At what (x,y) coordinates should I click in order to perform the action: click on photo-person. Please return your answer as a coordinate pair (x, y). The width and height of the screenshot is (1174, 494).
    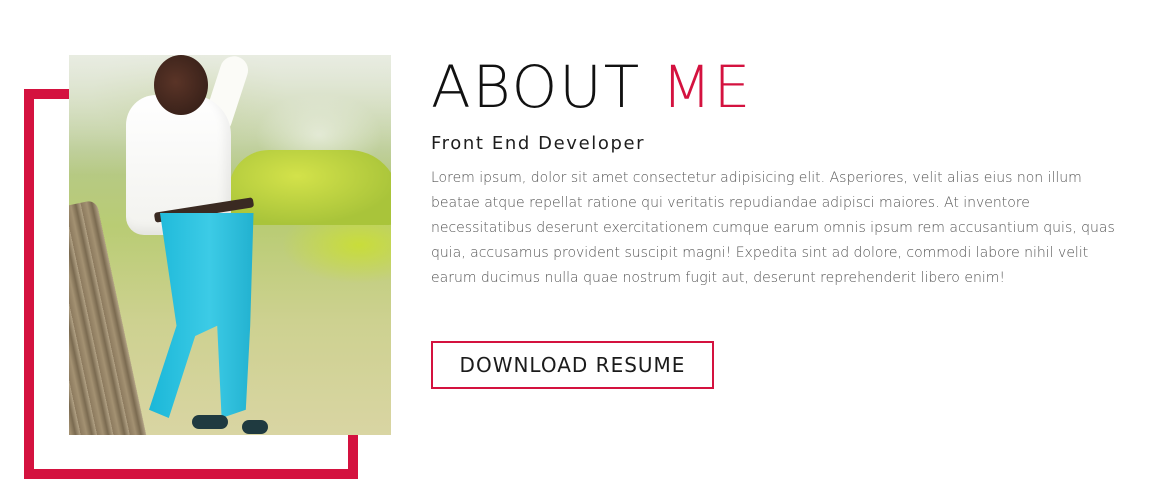
    Looking at the image, I should click on (209, 245).